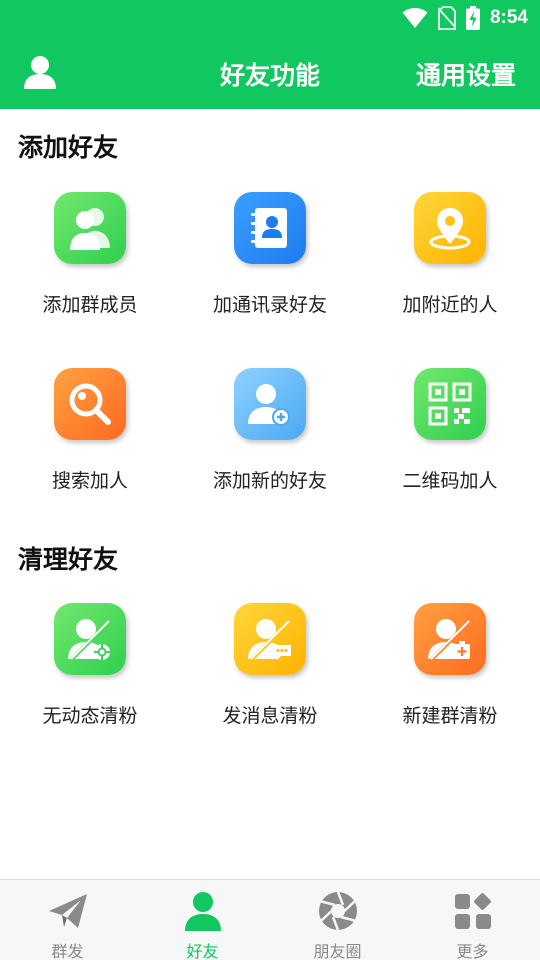 The image size is (540, 960). I want to click on group-members-icon, so click(90, 229).